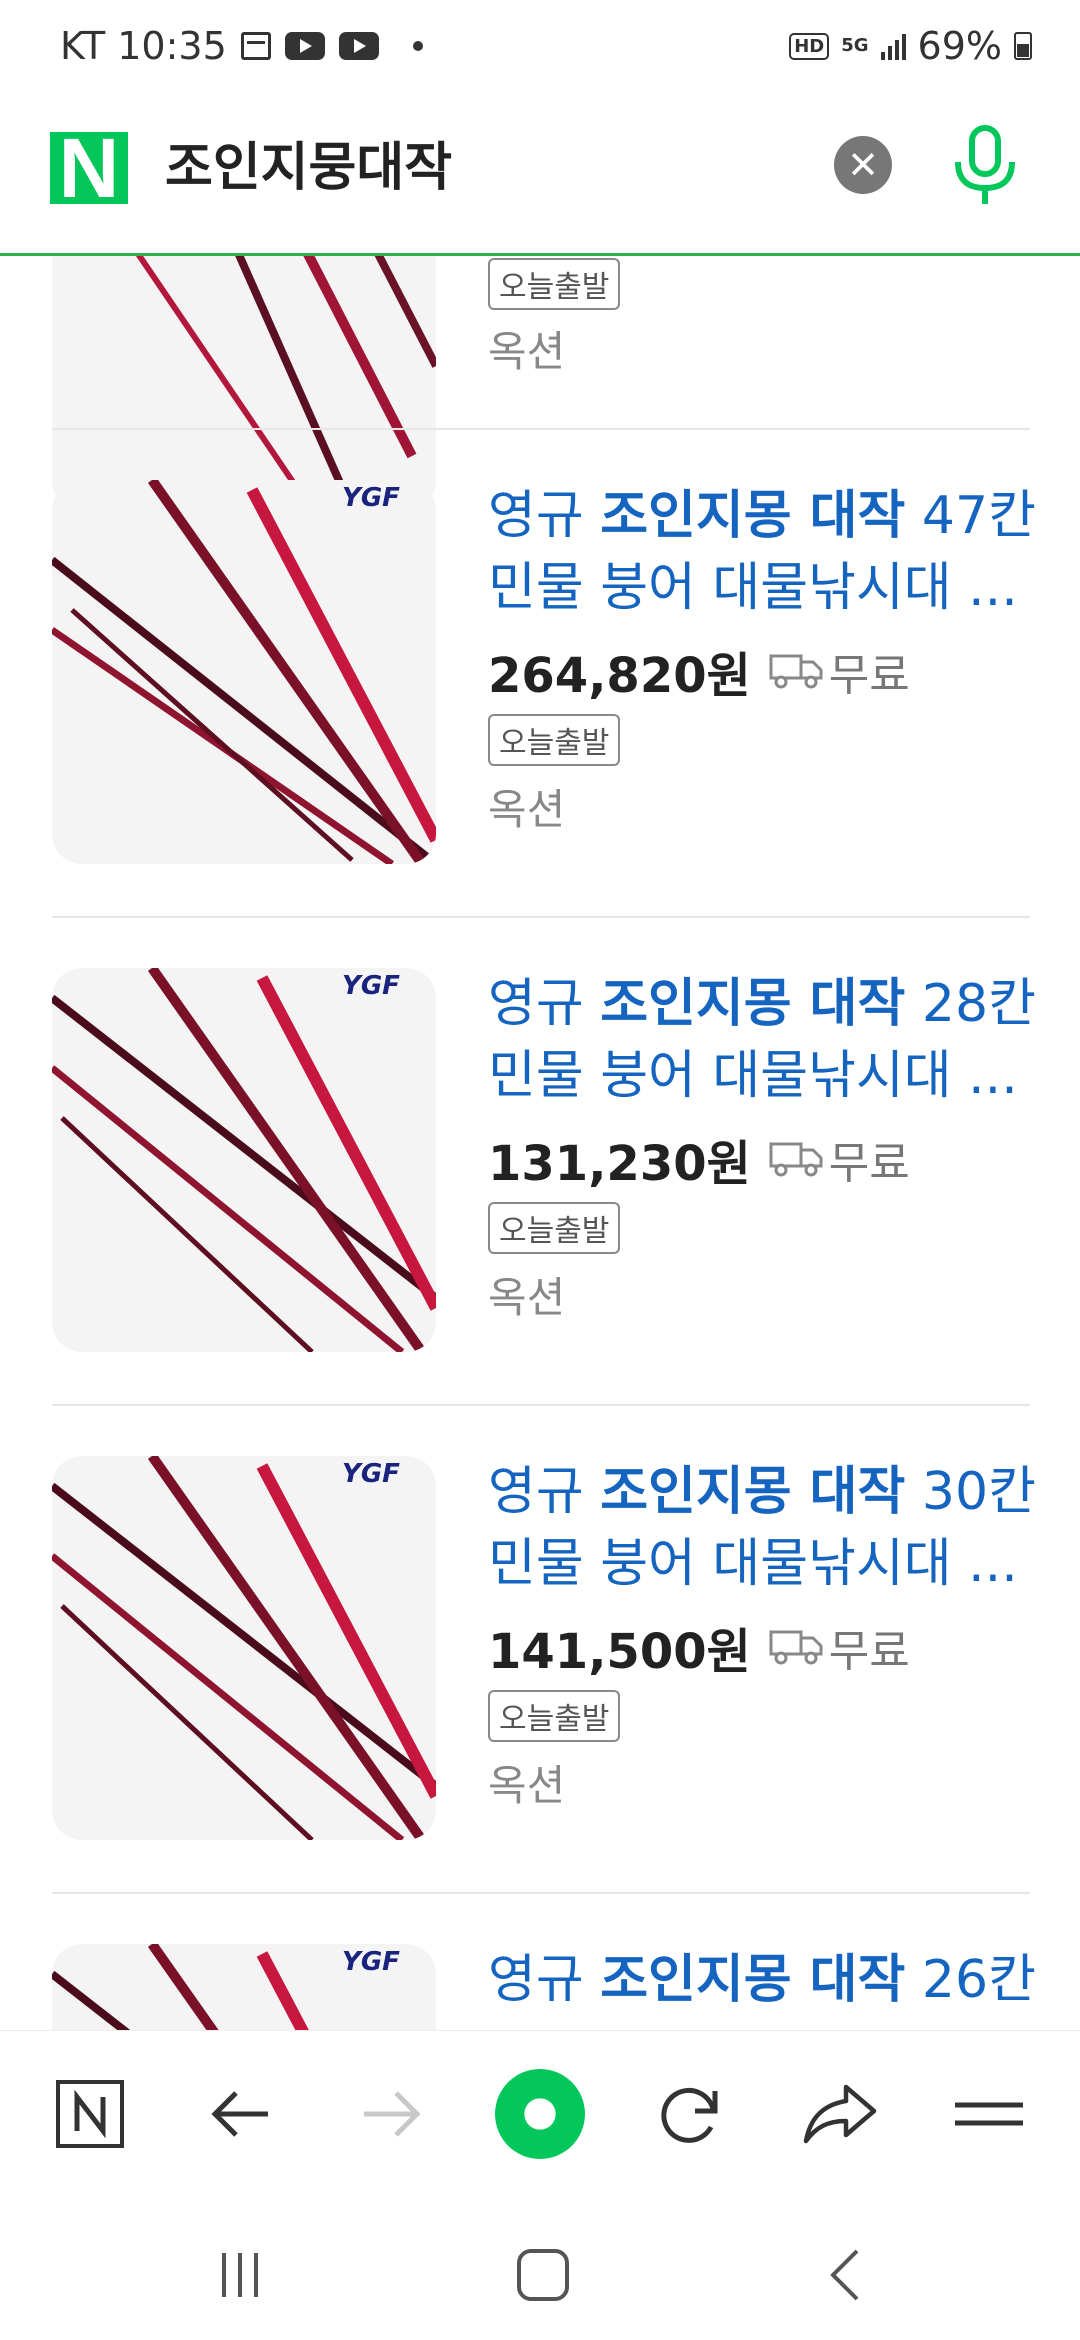  Describe the element at coordinates (417, 46) in the screenshot. I see `notification-dot-icon` at that location.